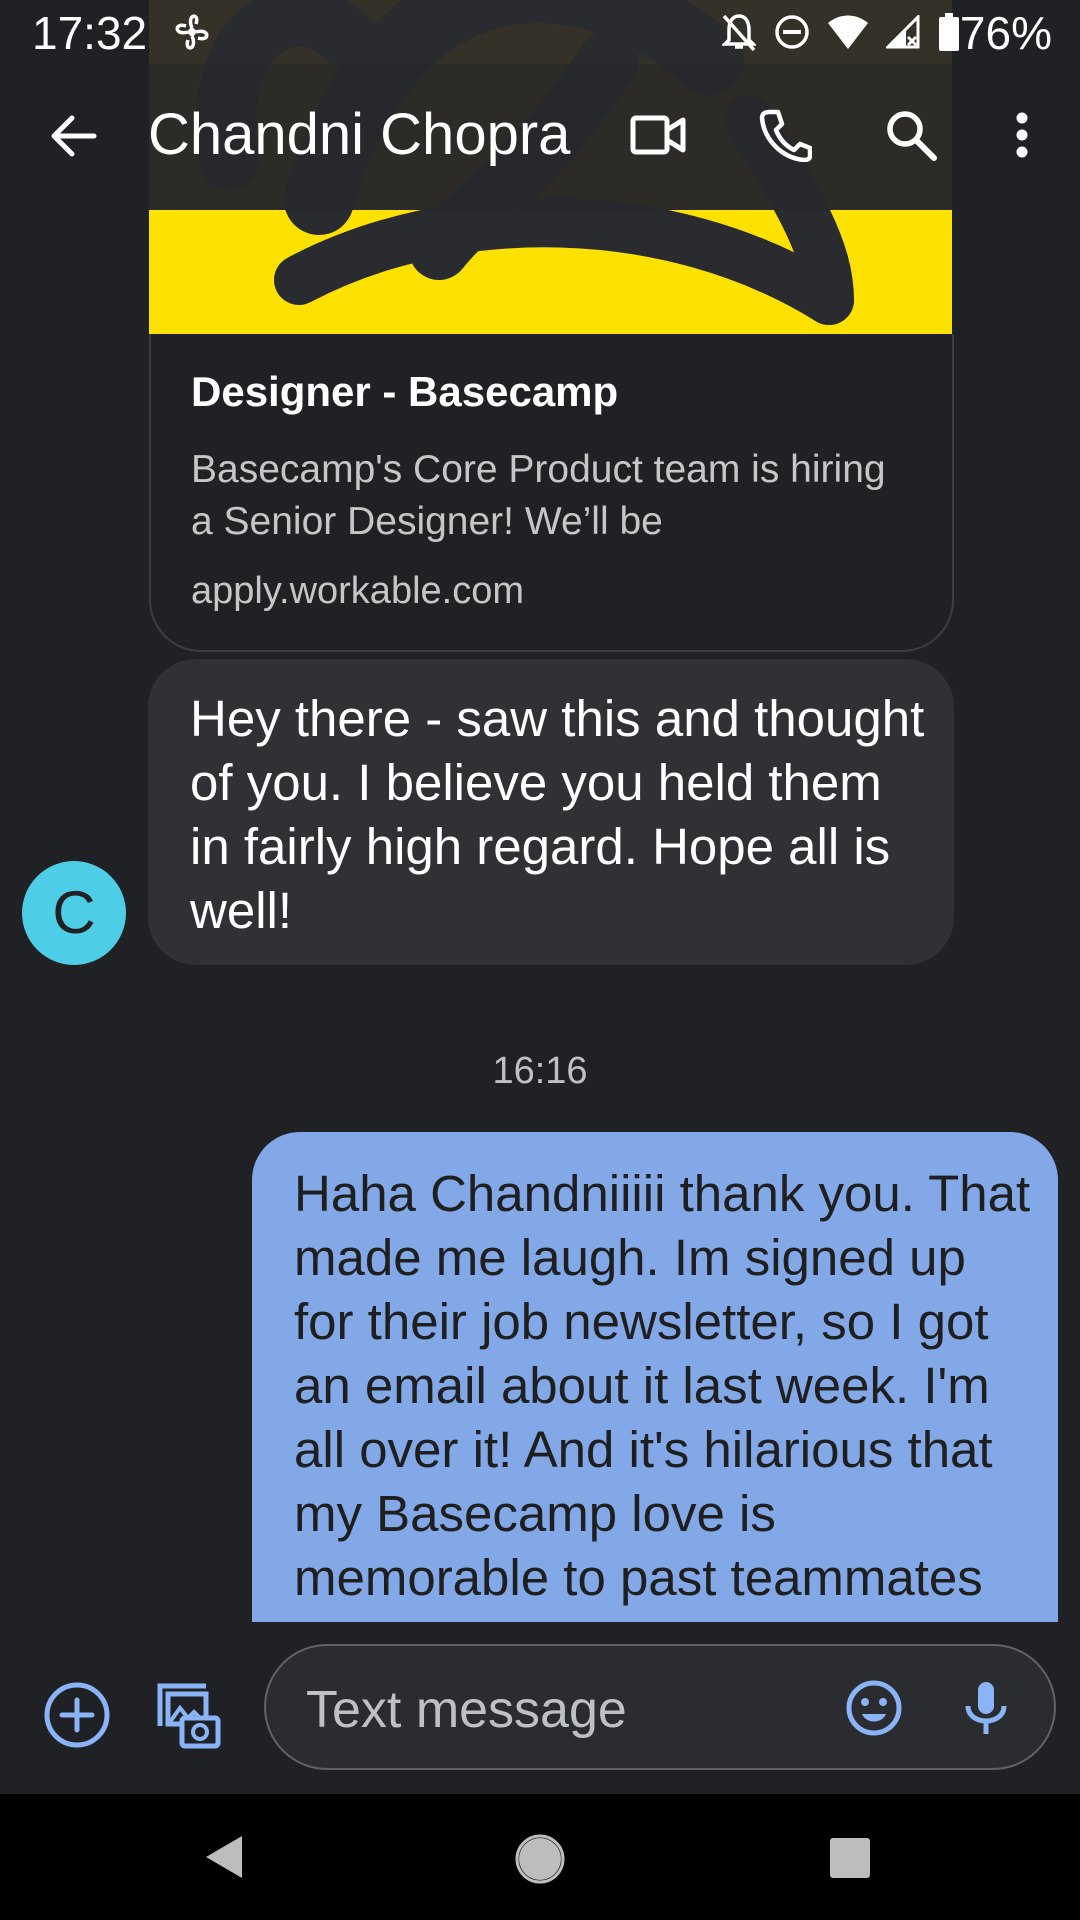  I want to click on phone-icon, so click(785, 135).